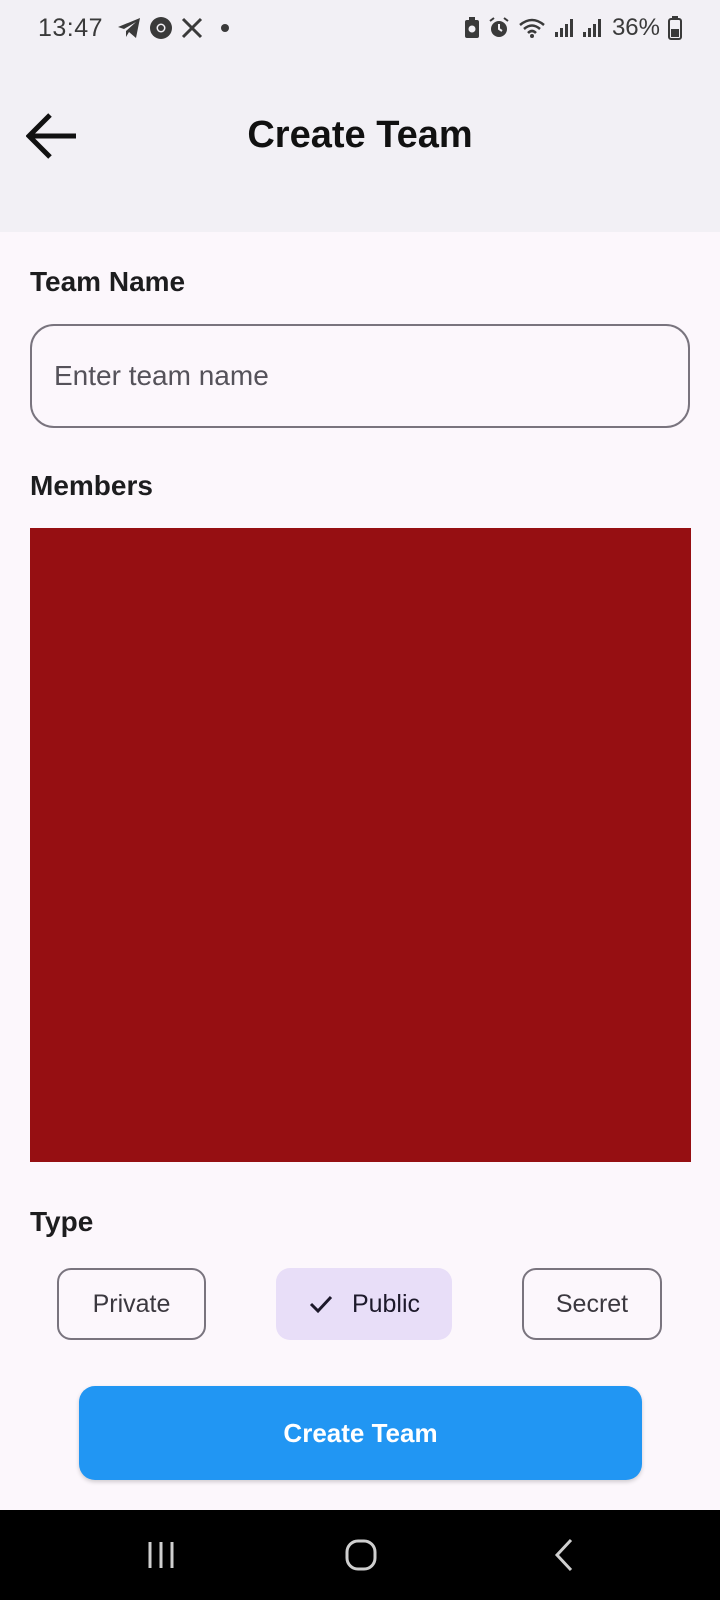 This screenshot has height=1600, width=720. Describe the element at coordinates (360, 376) in the screenshot. I see `team-name-input` at that location.